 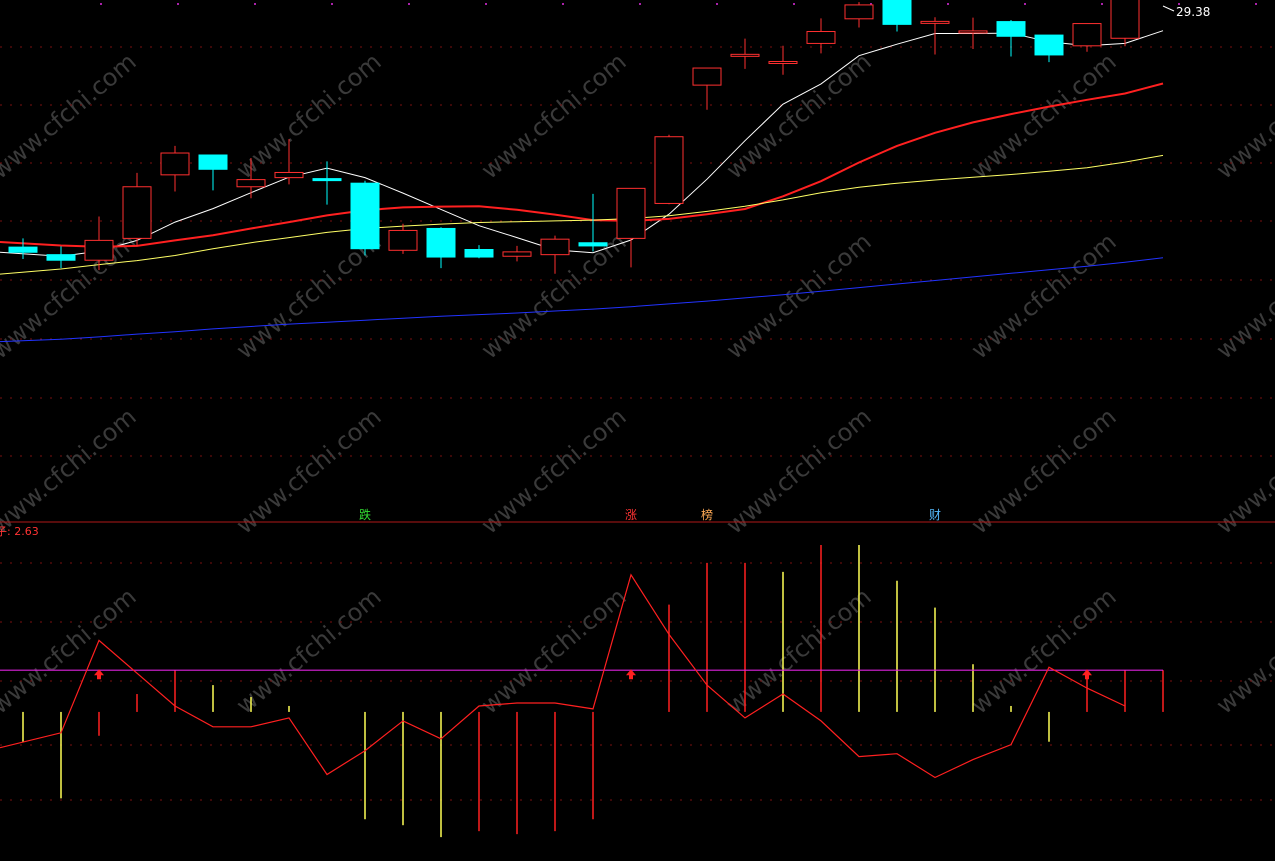 What do you see at coordinates (631, 514) in the screenshot?
I see `signal-marker: 涨` at bounding box center [631, 514].